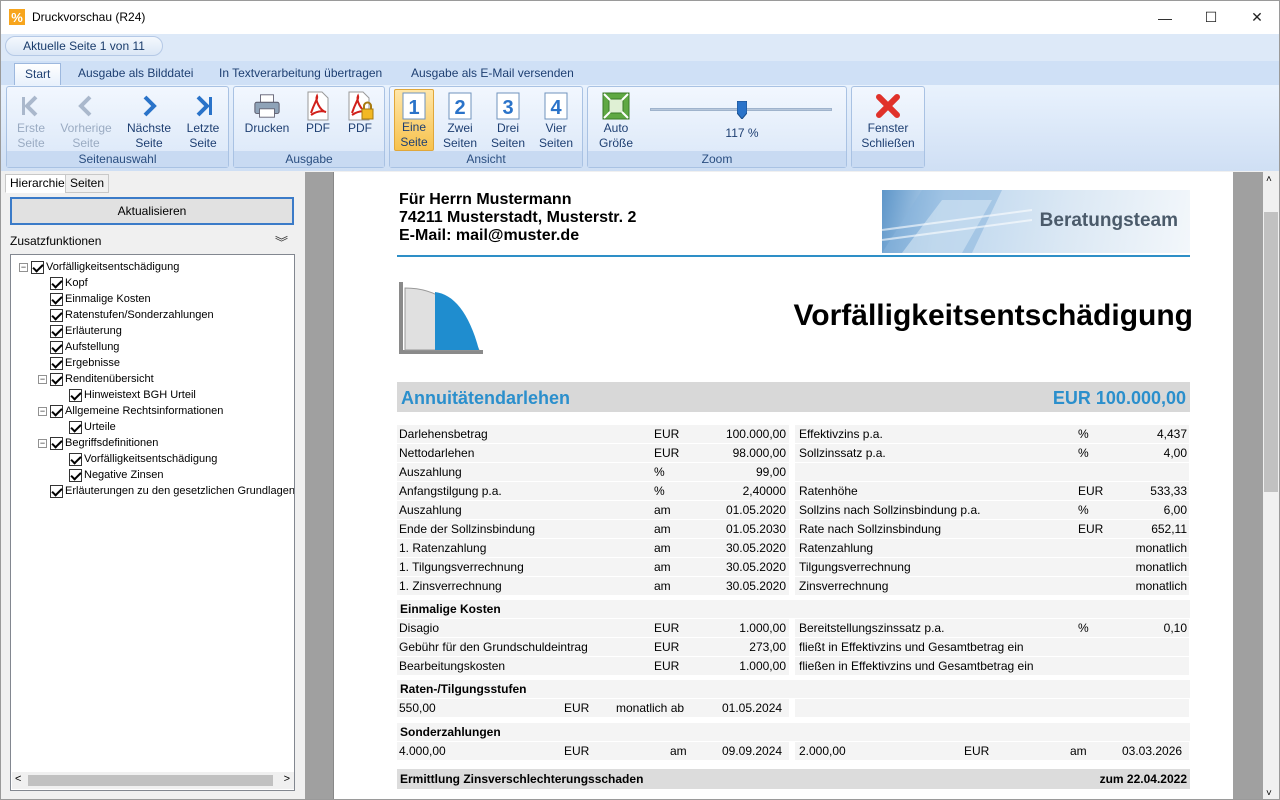  Describe the element at coordinates (17, 17) in the screenshot. I see `app-percent-icon: %` at that location.